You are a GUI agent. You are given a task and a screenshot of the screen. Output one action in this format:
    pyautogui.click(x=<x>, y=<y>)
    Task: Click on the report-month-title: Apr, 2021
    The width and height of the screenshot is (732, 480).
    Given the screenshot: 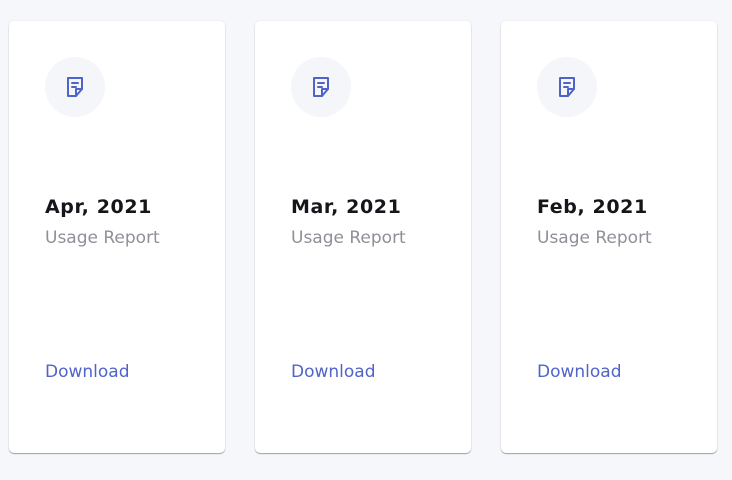 What is the action you would take?
    pyautogui.click(x=98, y=207)
    